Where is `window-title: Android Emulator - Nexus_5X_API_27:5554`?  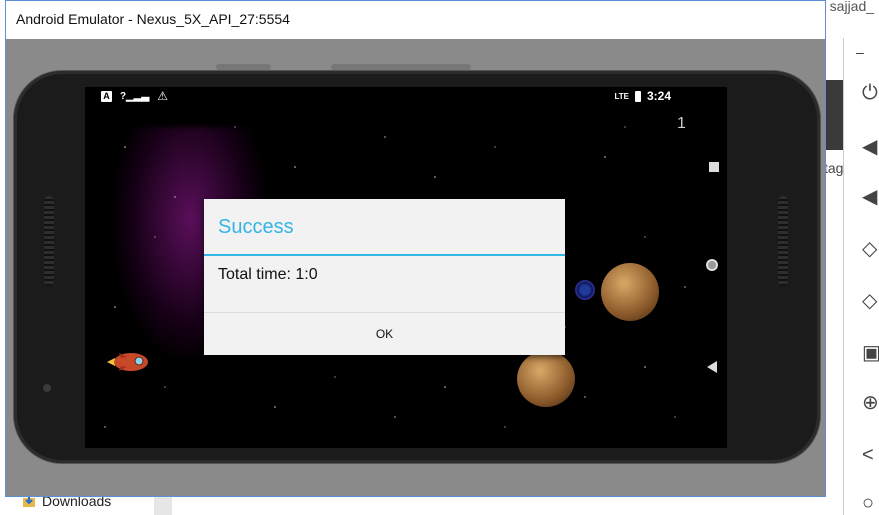
window-title: Android Emulator - Nexus_5X_API_27:5554 is located at coordinates (153, 19).